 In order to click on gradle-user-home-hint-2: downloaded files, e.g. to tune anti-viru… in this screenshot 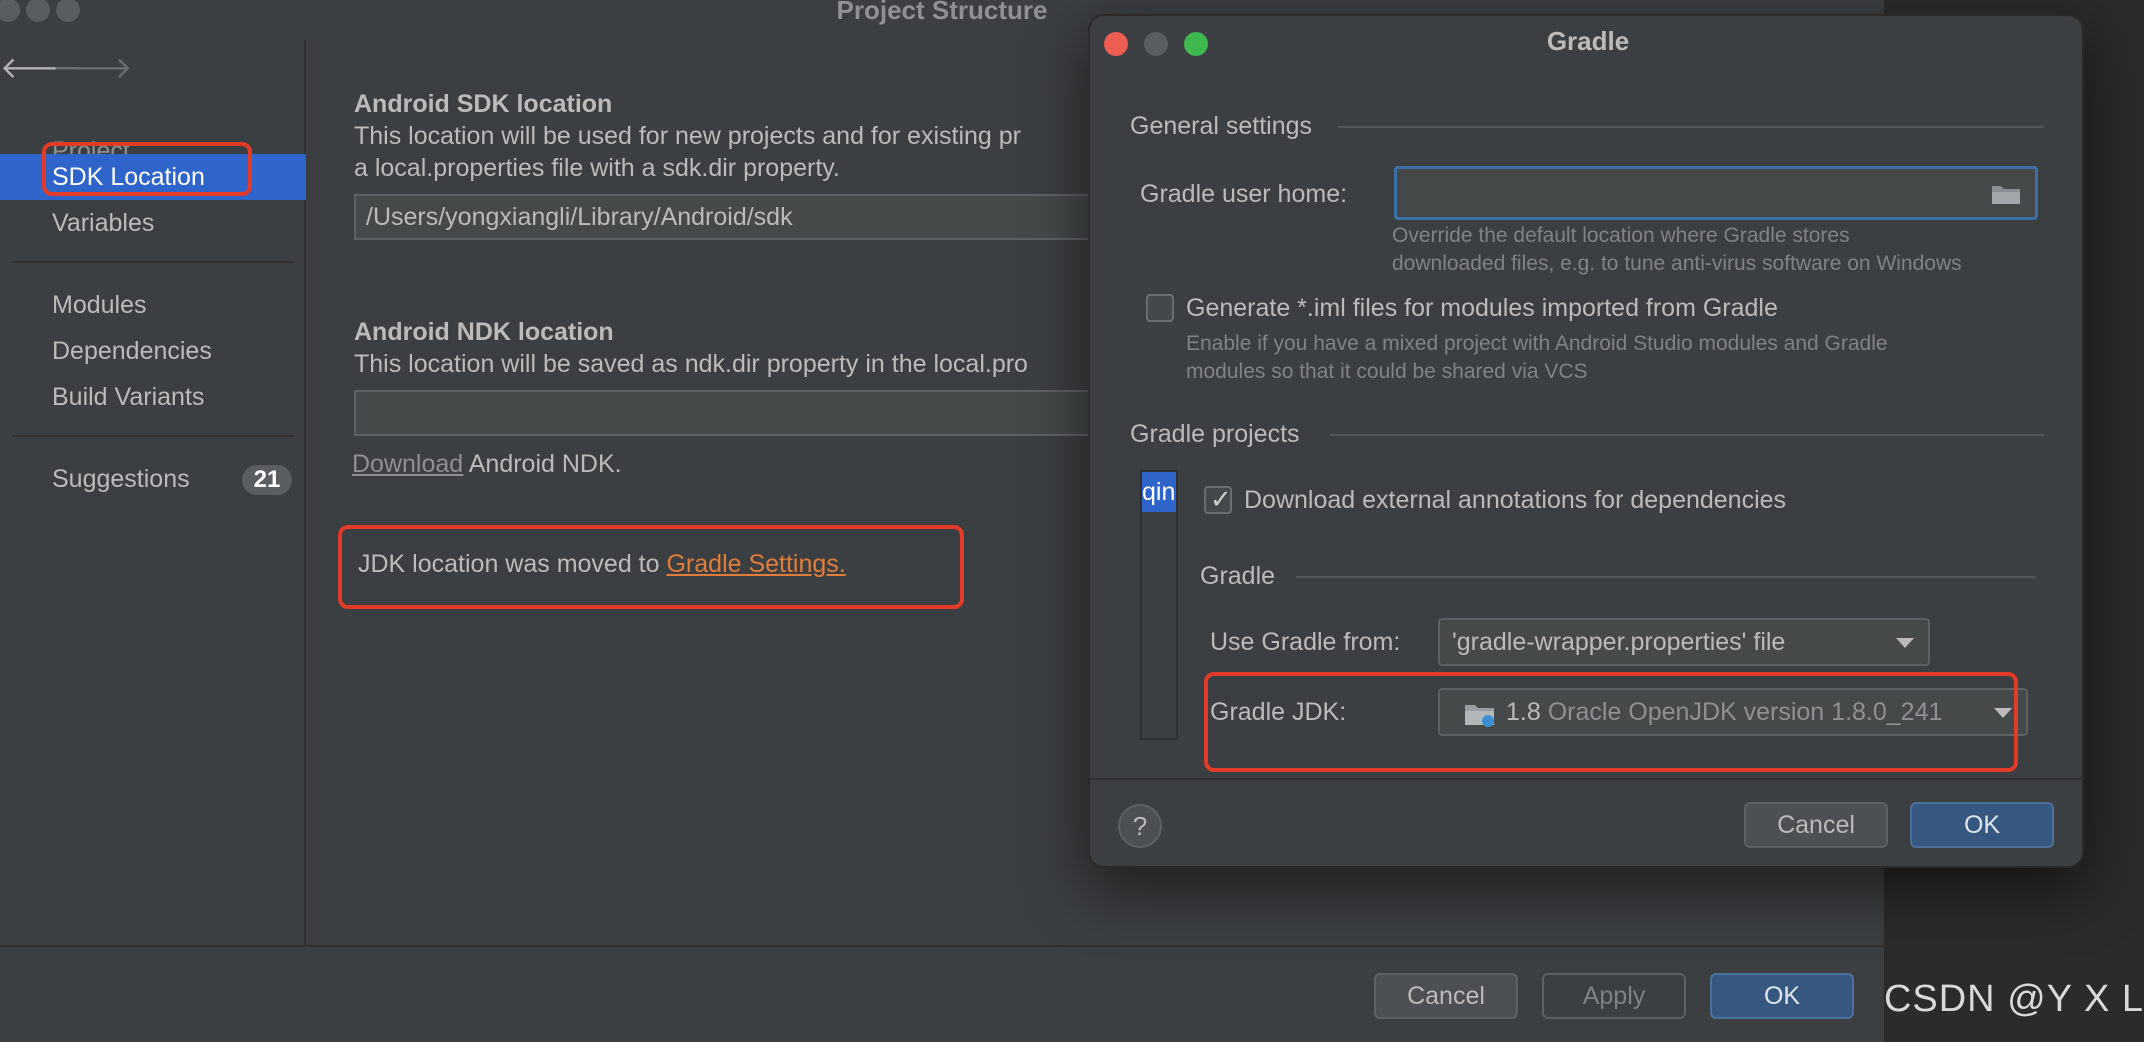, I will do `click(1677, 263)`.